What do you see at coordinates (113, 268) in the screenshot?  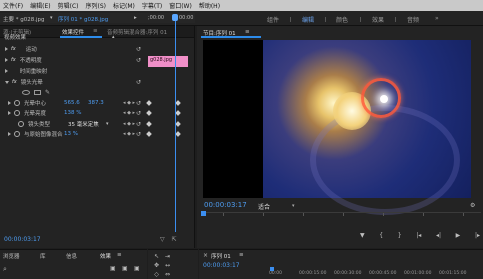 I see `accelerated-effects-icon: ▣` at bounding box center [113, 268].